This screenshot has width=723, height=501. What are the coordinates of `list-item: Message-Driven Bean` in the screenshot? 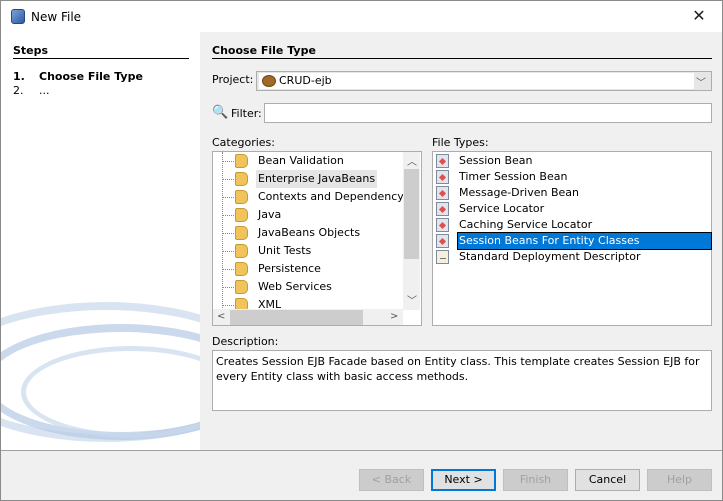 It's located at (573, 193).